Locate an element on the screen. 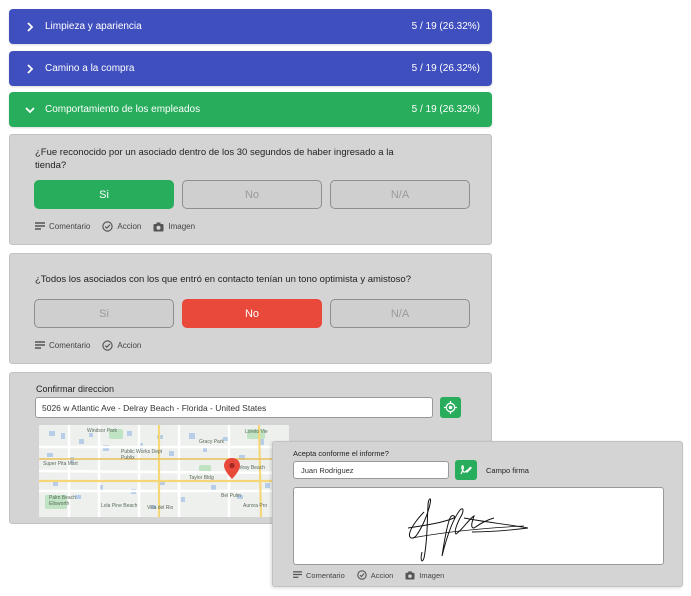 The height and width of the screenshot is (596, 691). signature-drawing is located at coordinates (468, 530).